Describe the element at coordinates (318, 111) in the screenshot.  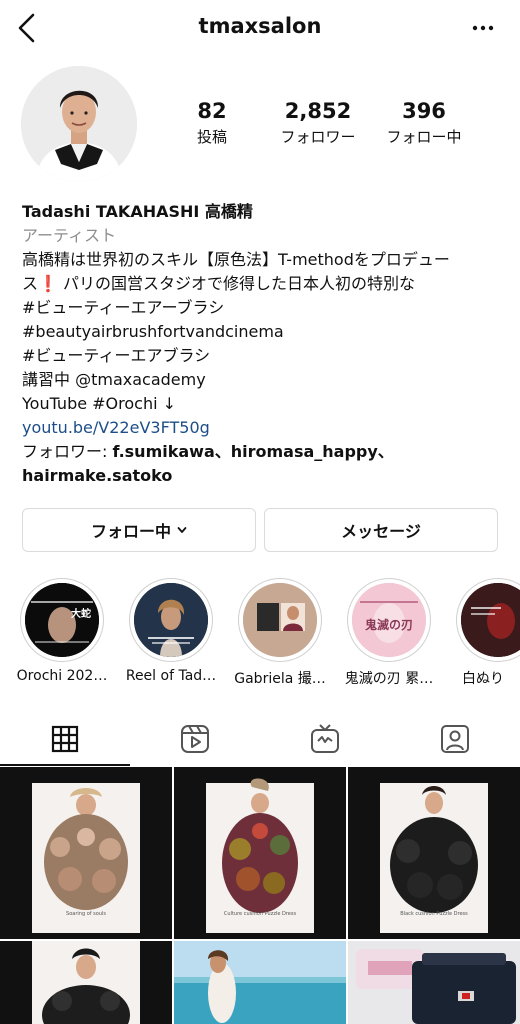
I see `followers-count: 2,852` at that location.